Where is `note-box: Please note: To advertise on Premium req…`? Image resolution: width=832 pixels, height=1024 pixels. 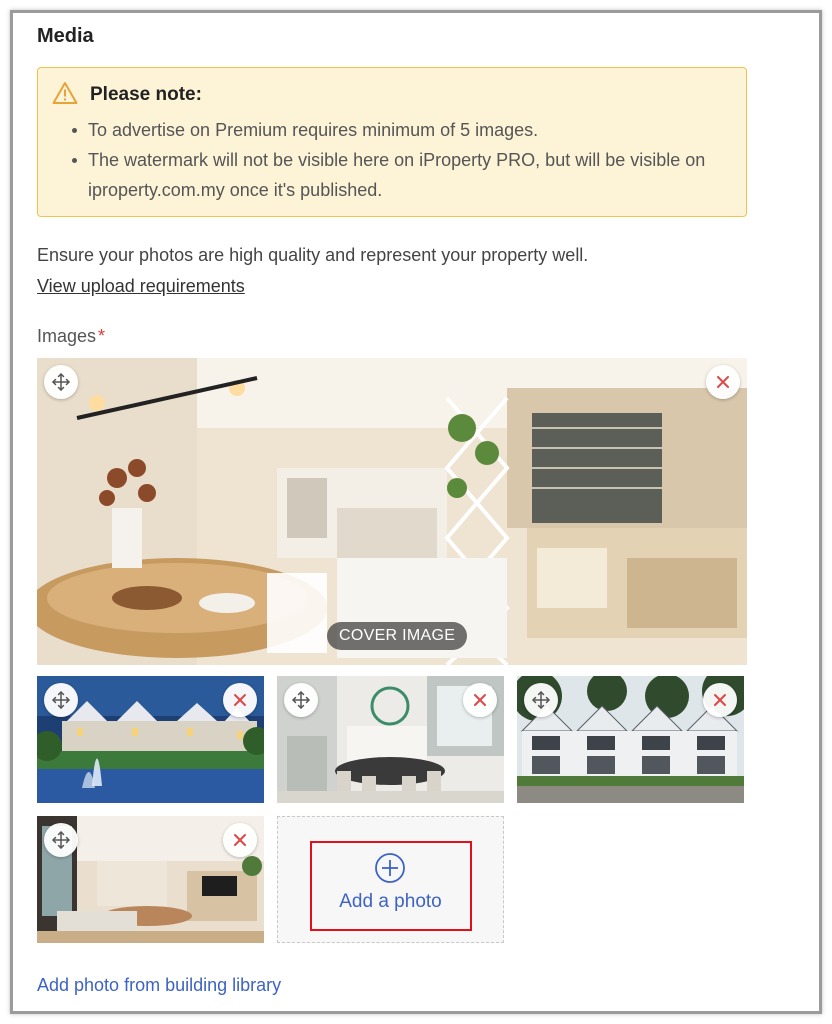 note-box: Please note: To advertise on Premium req… is located at coordinates (392, 142).